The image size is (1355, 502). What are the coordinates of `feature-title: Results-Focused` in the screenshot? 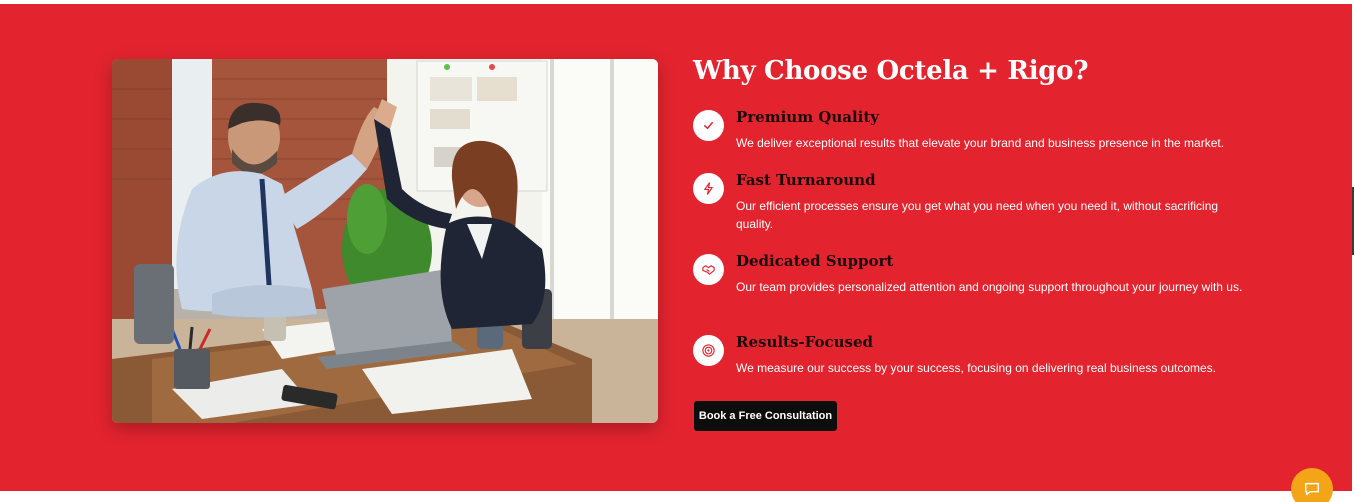 It's located at (805, 342).